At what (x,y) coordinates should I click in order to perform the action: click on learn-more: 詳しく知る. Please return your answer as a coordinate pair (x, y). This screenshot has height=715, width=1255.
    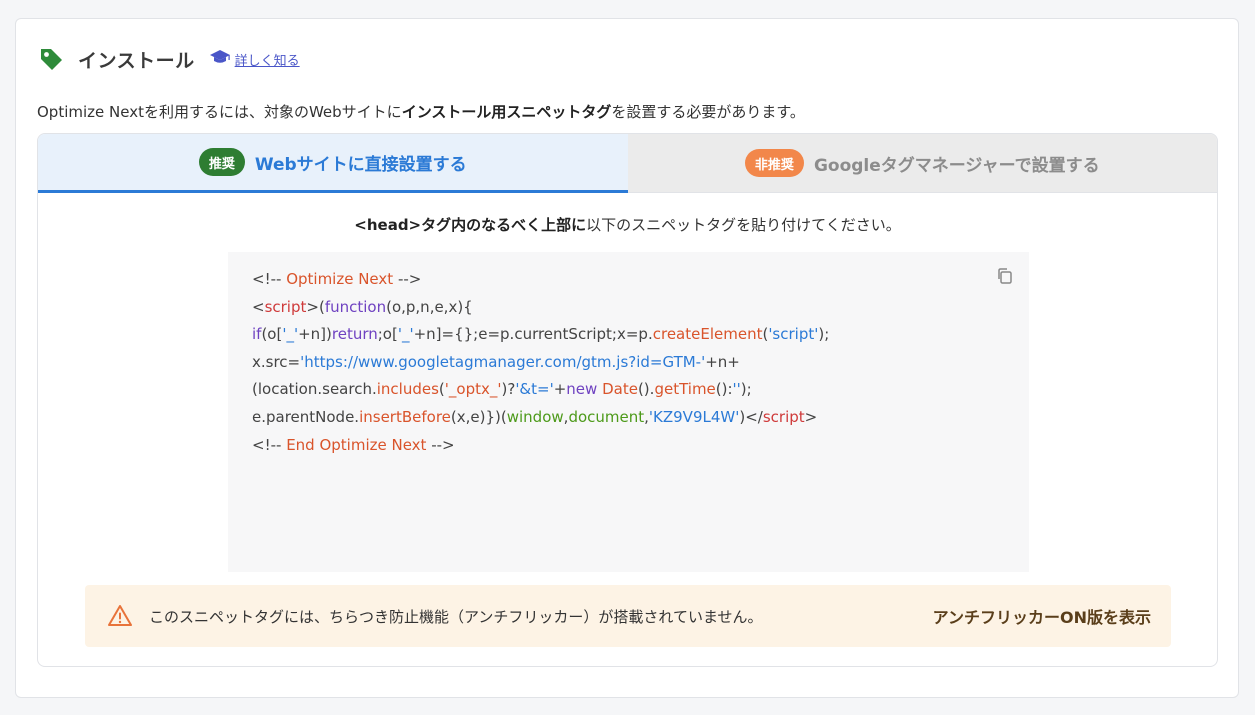
    Looking at the image, I should click on (254, 59).